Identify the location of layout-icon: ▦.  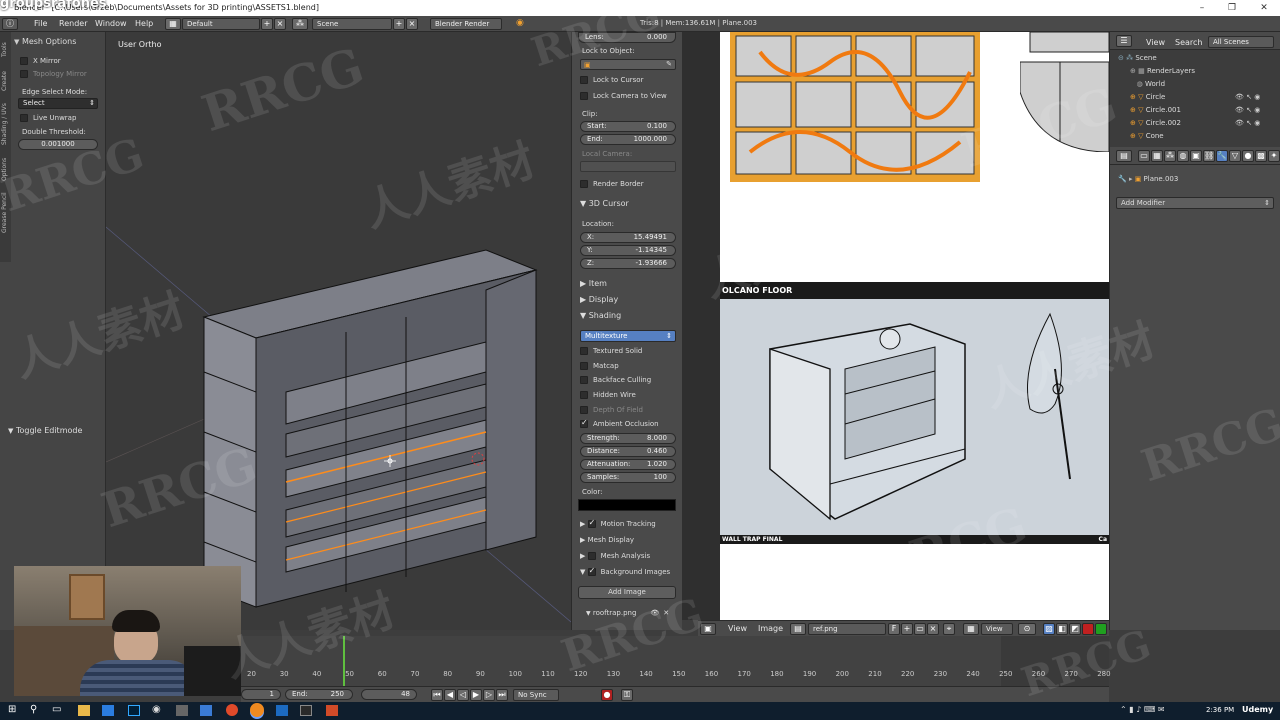
(173, 24).